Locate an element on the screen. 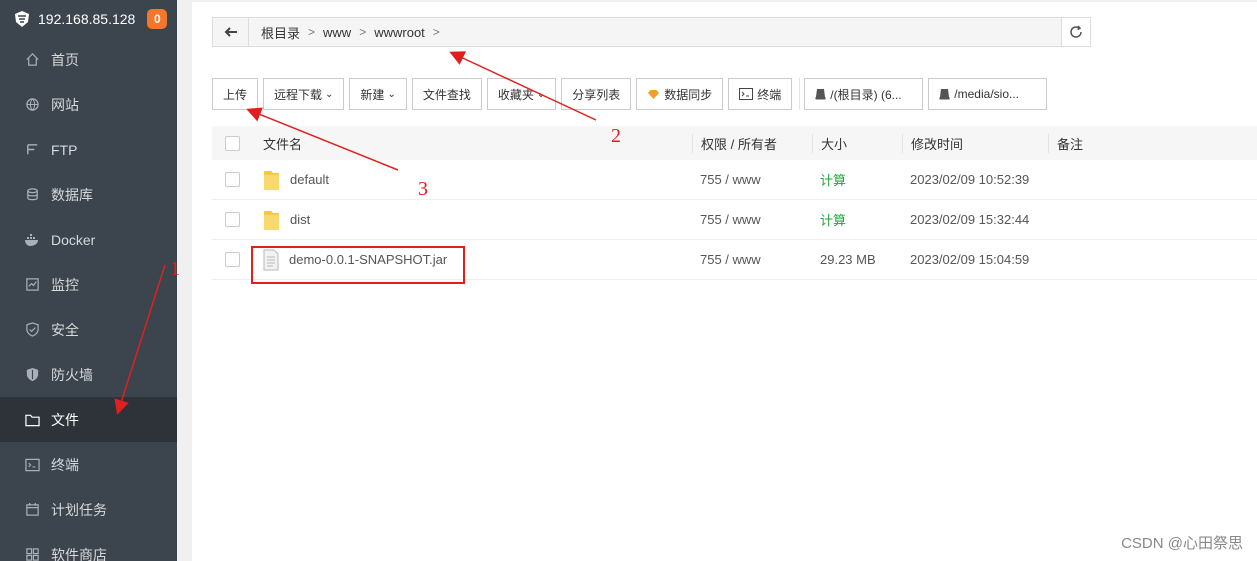 The width and height of the screenshot is (1257, 561). sidebar-item-label: 终端 is located at coordinates (65, 464).